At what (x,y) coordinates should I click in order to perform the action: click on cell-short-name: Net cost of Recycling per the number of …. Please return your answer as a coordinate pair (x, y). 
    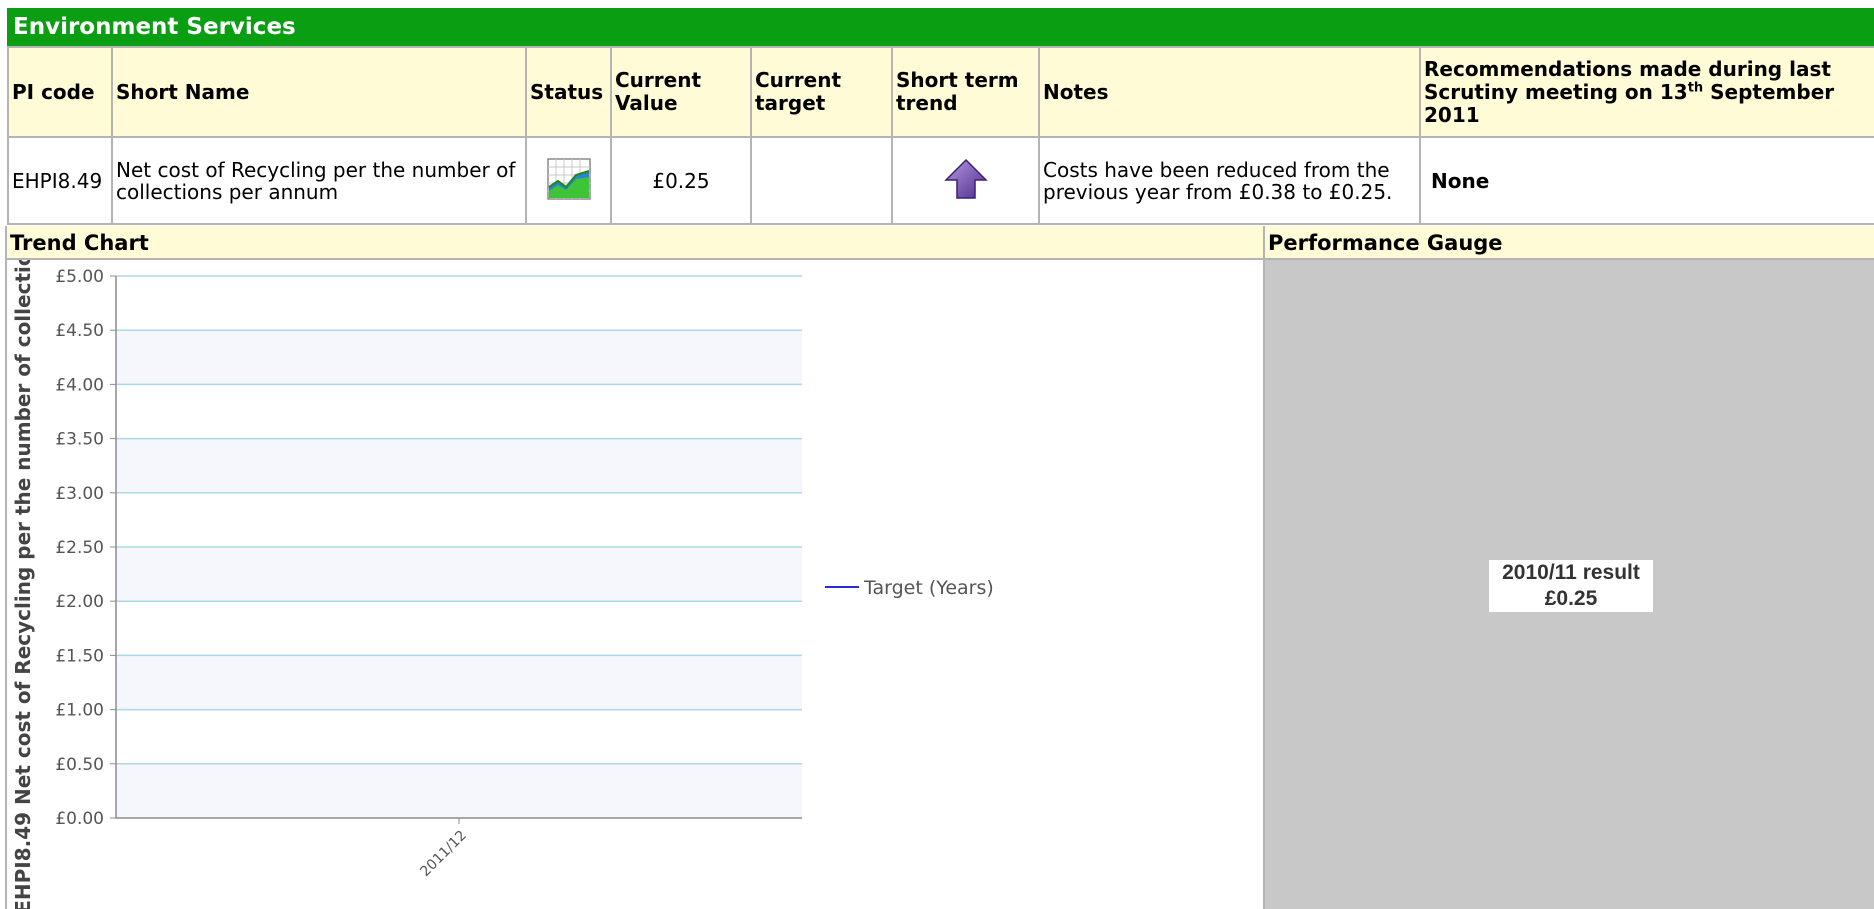
    Looking at the image, I should click on (319, 180).